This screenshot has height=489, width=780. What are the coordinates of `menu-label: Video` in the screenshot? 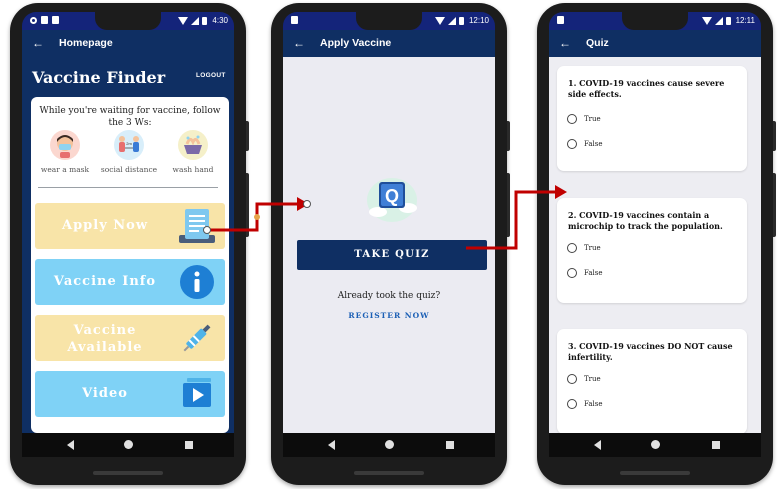 It's located at (105, 393).